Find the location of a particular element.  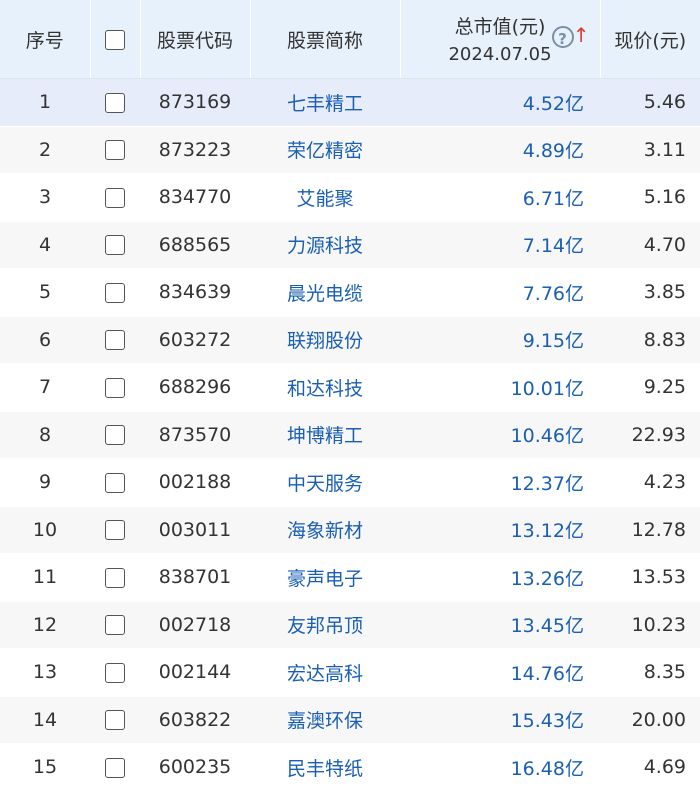

row-index: 5 is located at coordinates (45, 292).